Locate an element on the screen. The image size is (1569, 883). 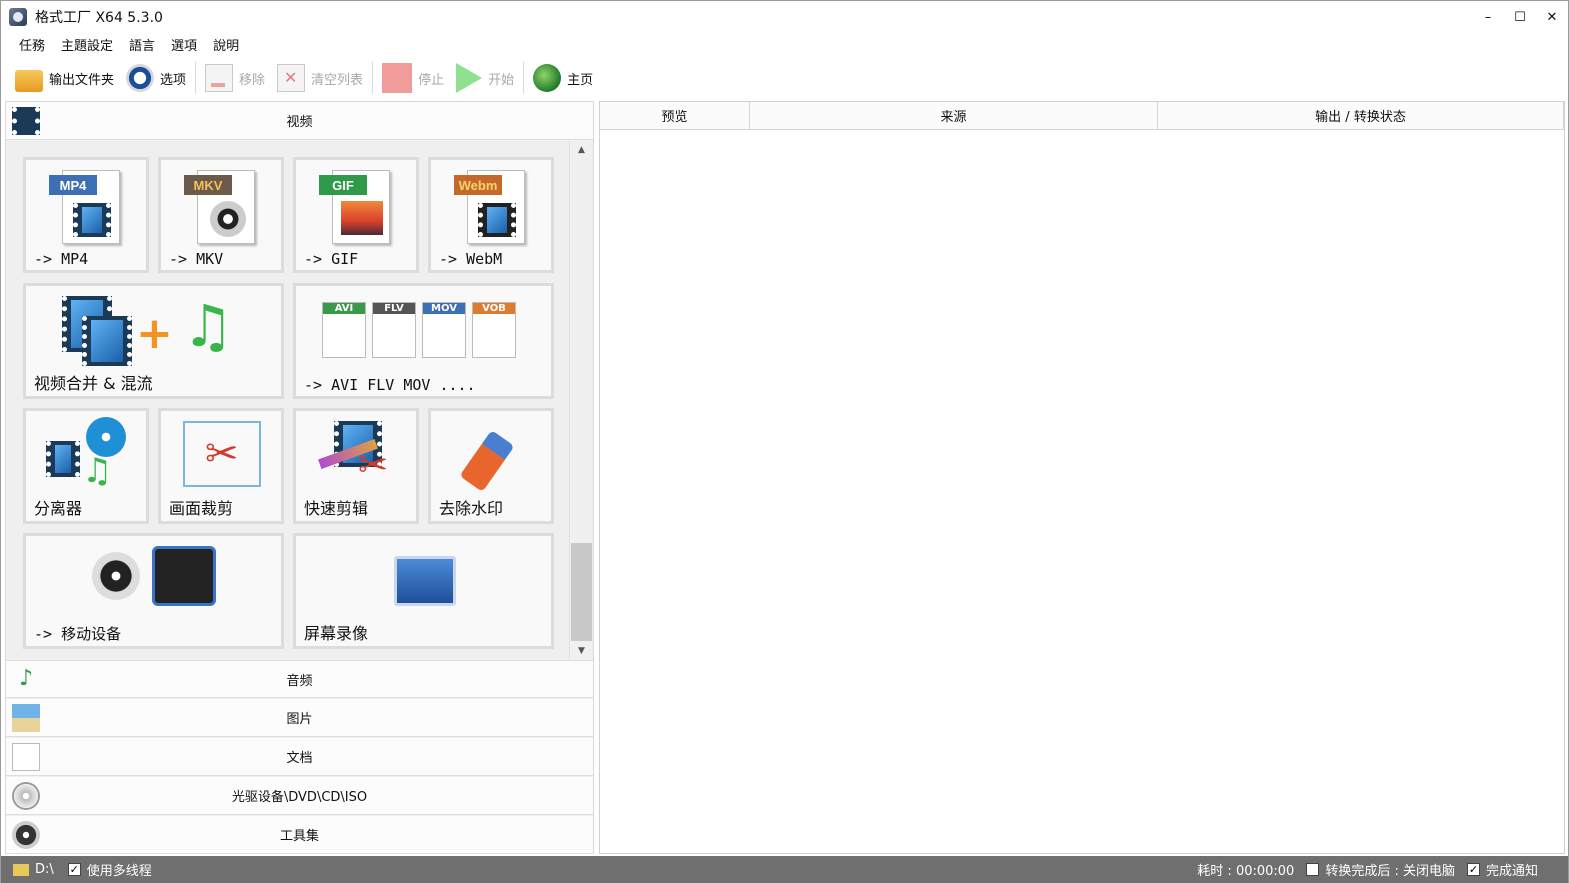
menu-theme: 主題設定 is located at coordinates (87, 44).